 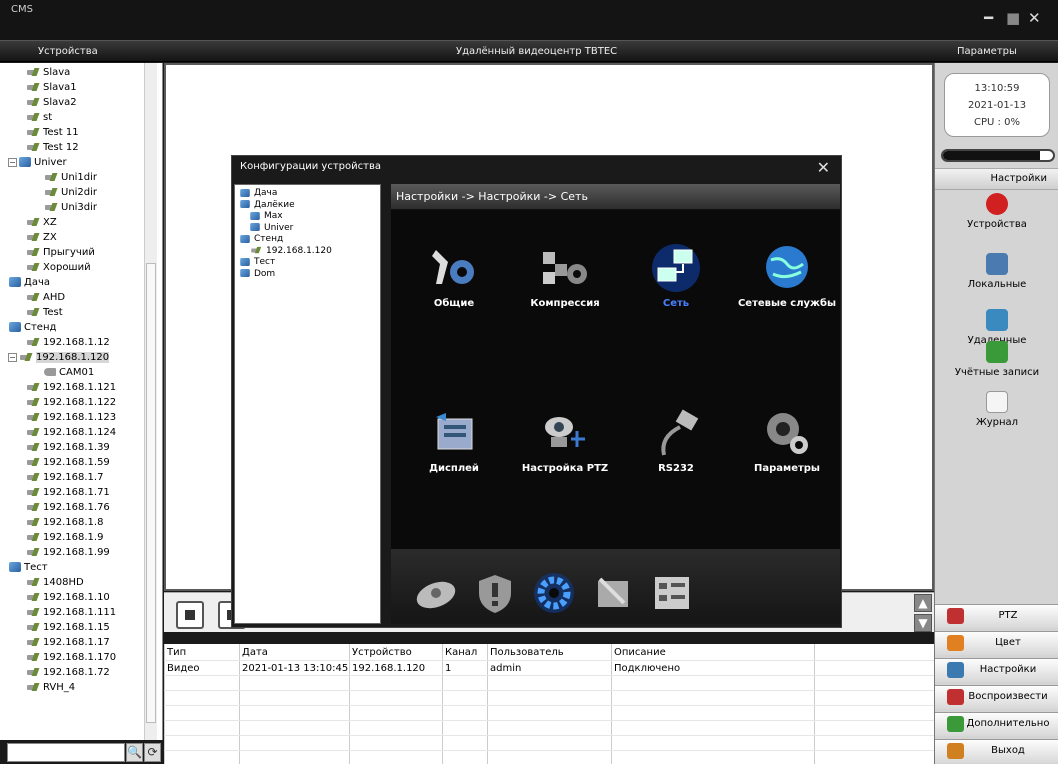 I want to click on general-tools-icon, so click(x=454, y=267).